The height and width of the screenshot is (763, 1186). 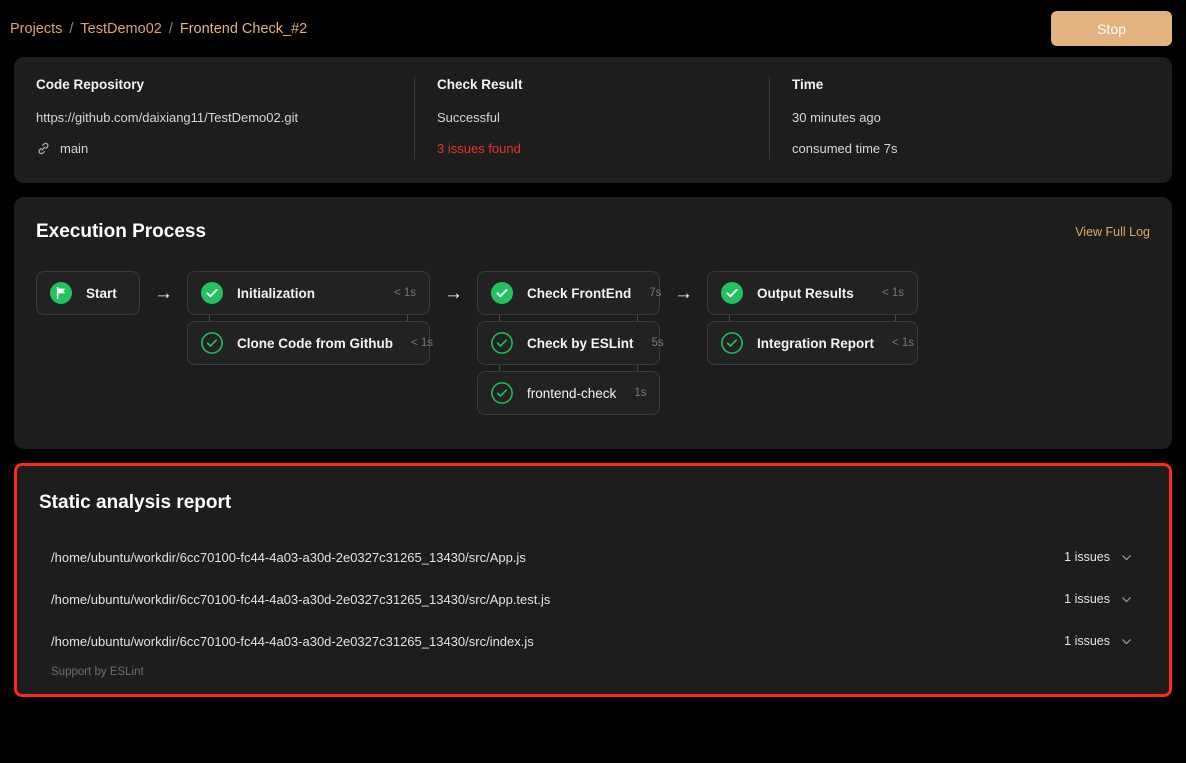 What do you see at coordinates (815, 343) in the screenshot?
I see `flow-node-label: Integration Report` at bounding box center [815, 343].